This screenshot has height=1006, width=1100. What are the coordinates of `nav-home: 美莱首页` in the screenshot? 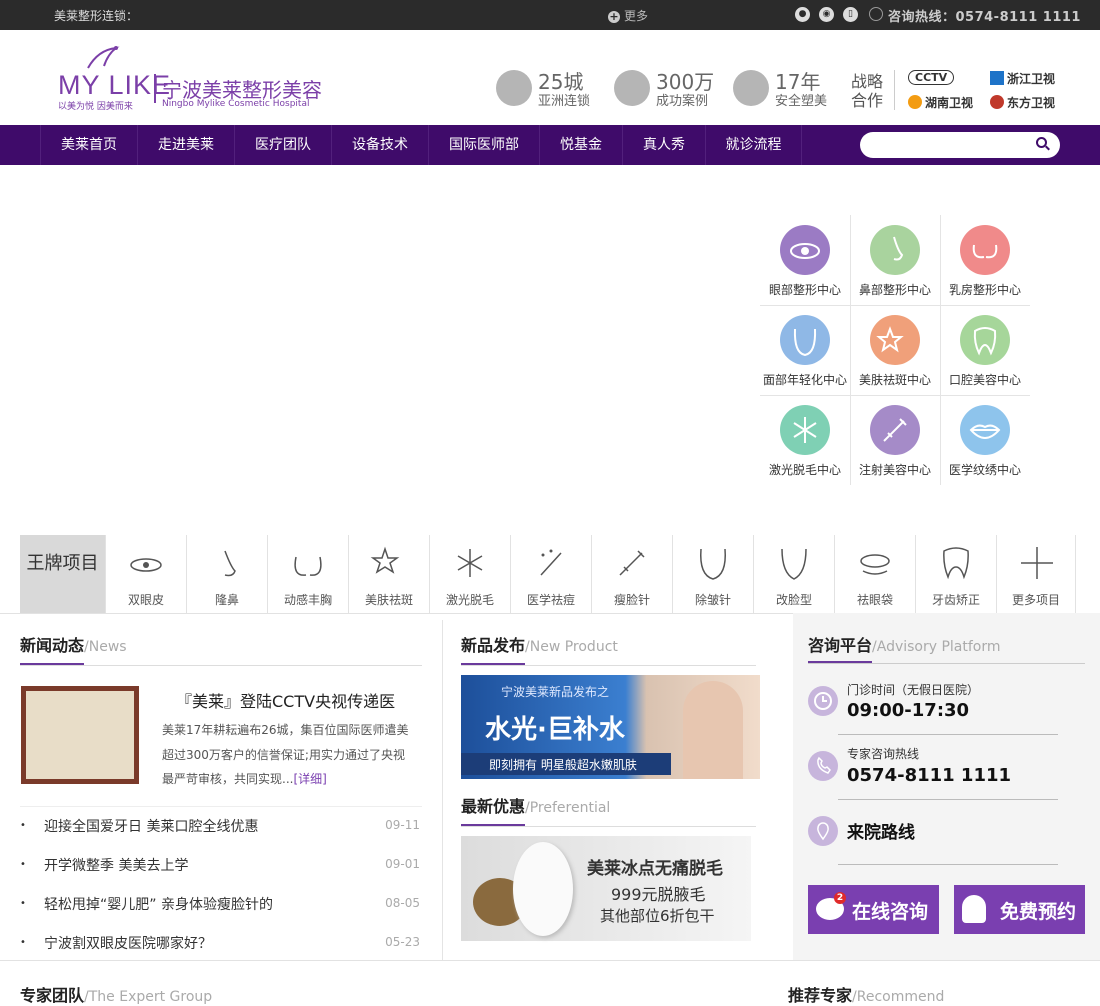 It's located at (88, 145).